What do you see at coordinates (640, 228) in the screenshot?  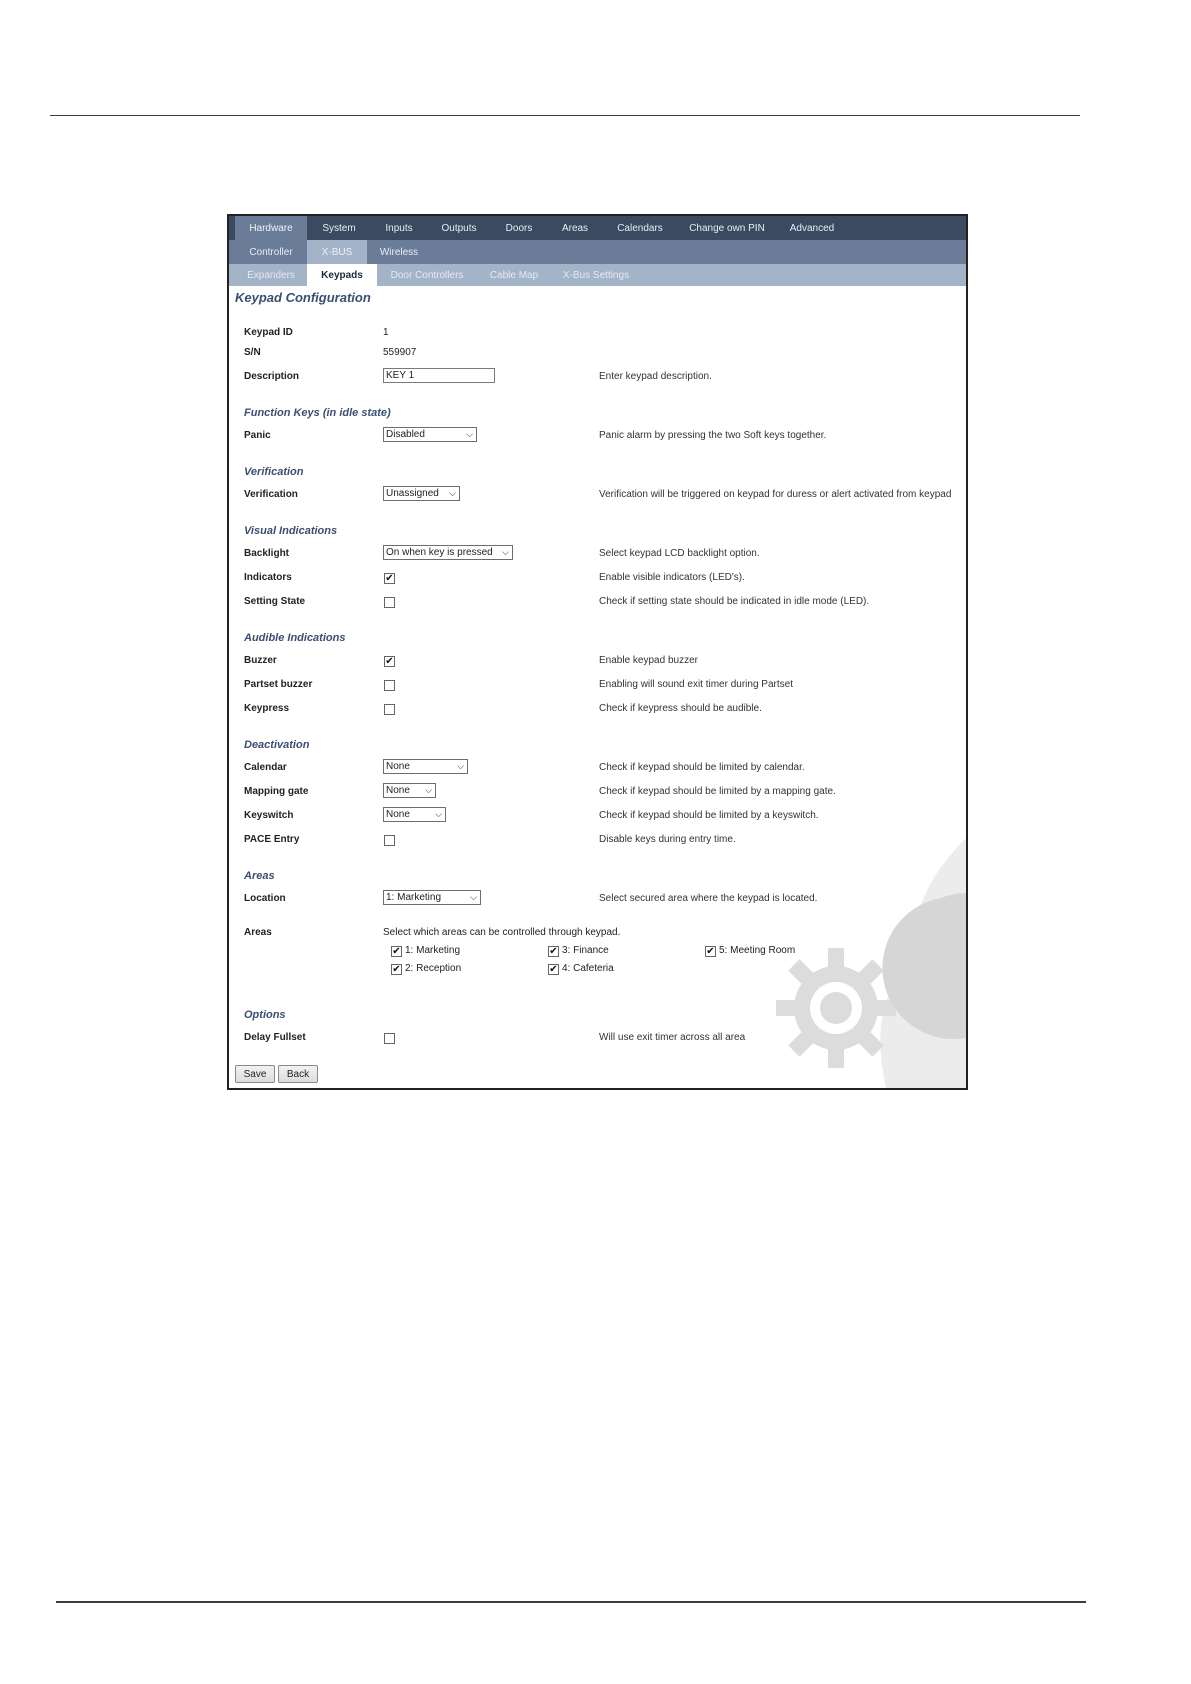 I see `tab-calendars: Calendars` at bounding box center [640, 228].